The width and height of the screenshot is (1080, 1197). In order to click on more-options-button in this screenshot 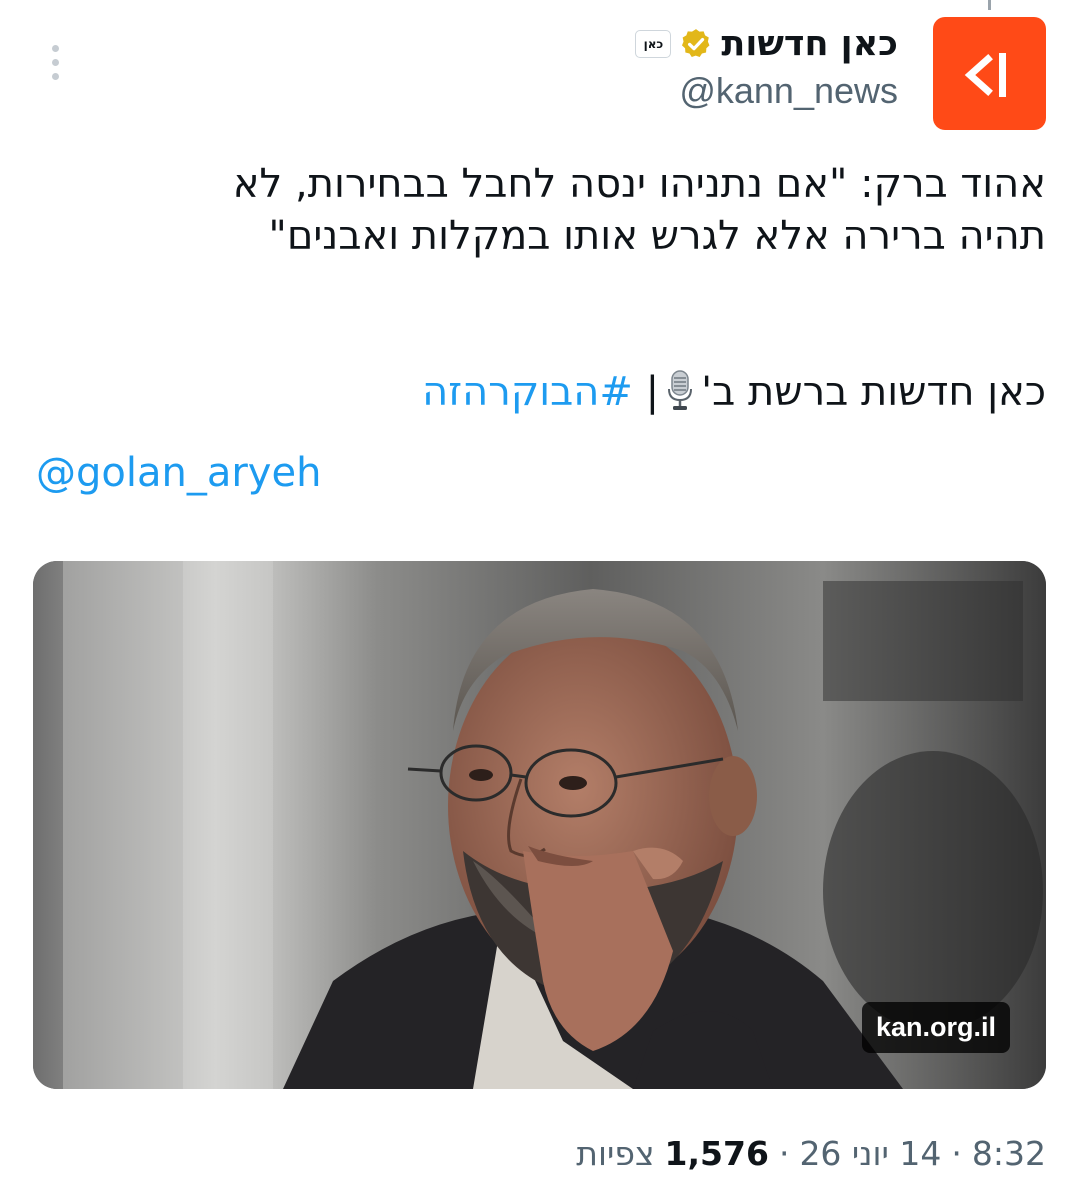, I will do `click(55, 62)`.